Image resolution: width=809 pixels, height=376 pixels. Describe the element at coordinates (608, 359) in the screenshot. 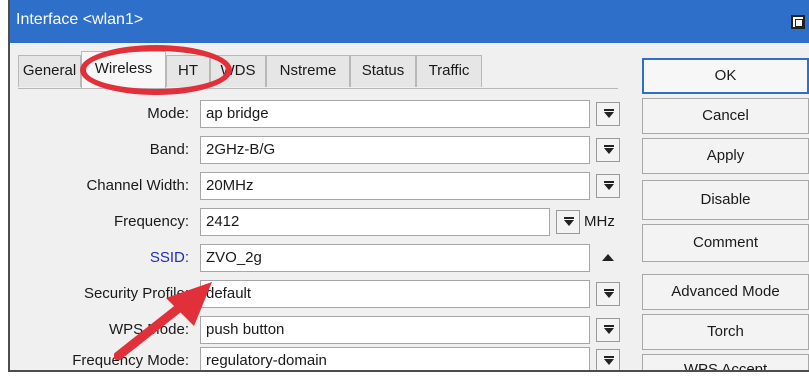

I see `frequency-mode-dropdown-icon` at that location.